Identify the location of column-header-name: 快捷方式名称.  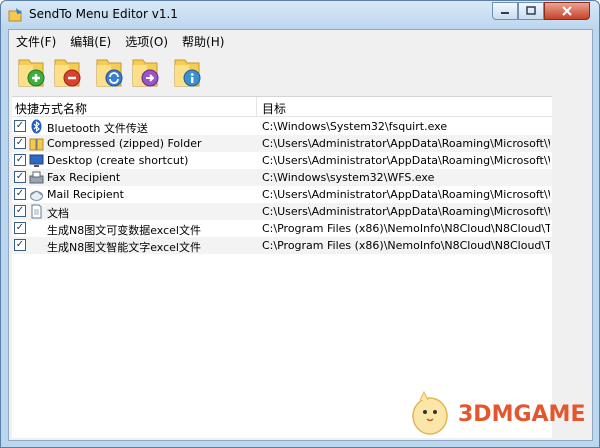
(134, 107).